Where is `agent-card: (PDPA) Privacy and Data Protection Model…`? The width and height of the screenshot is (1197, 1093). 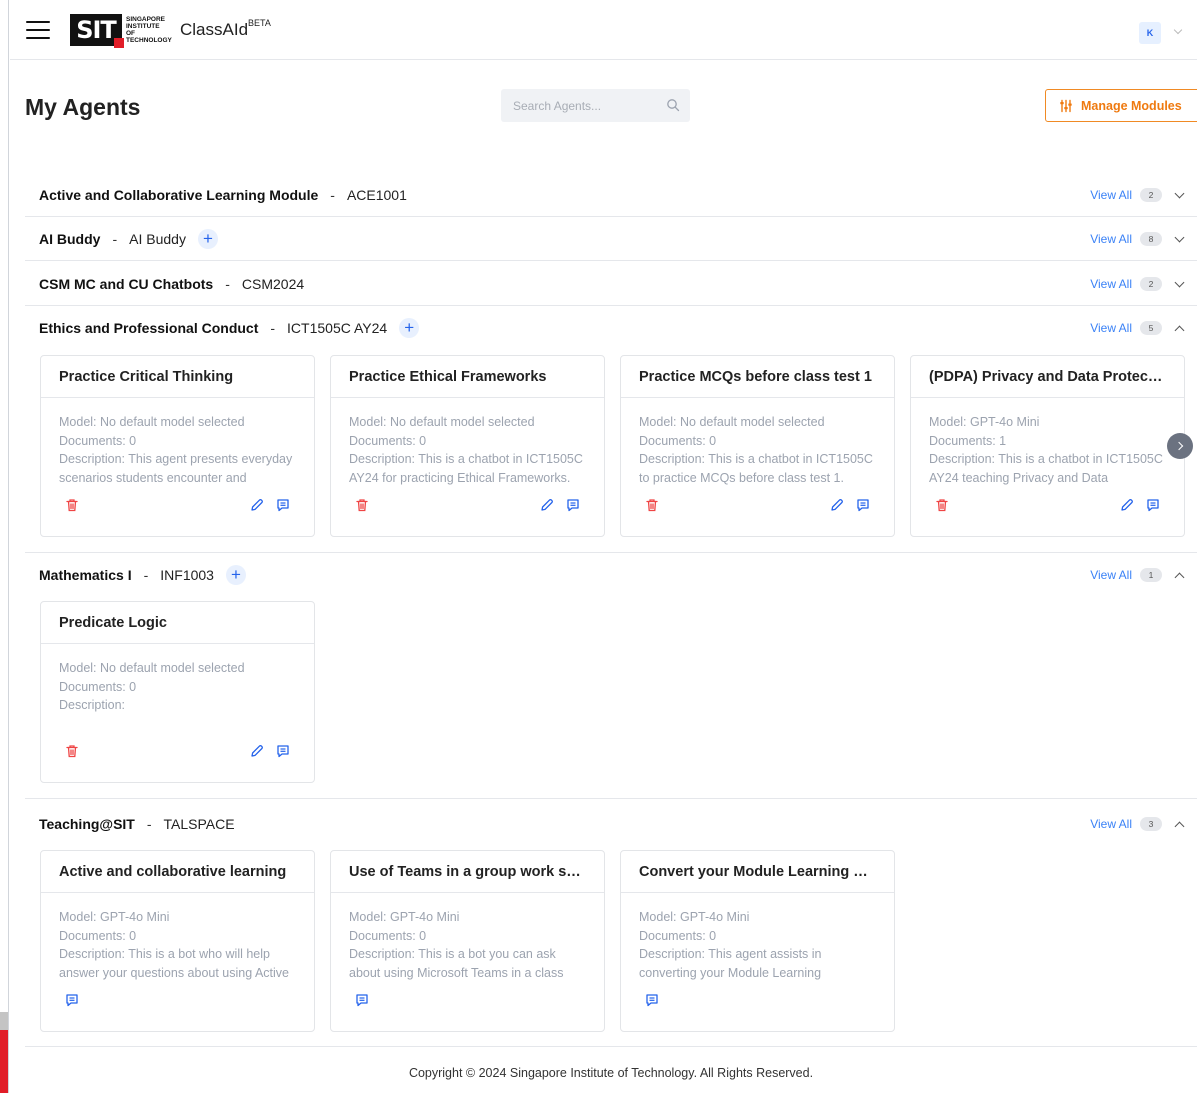 agent-card: (PDPA) Privacy and Data Protection Model… is located at coordinates (1047, 446).